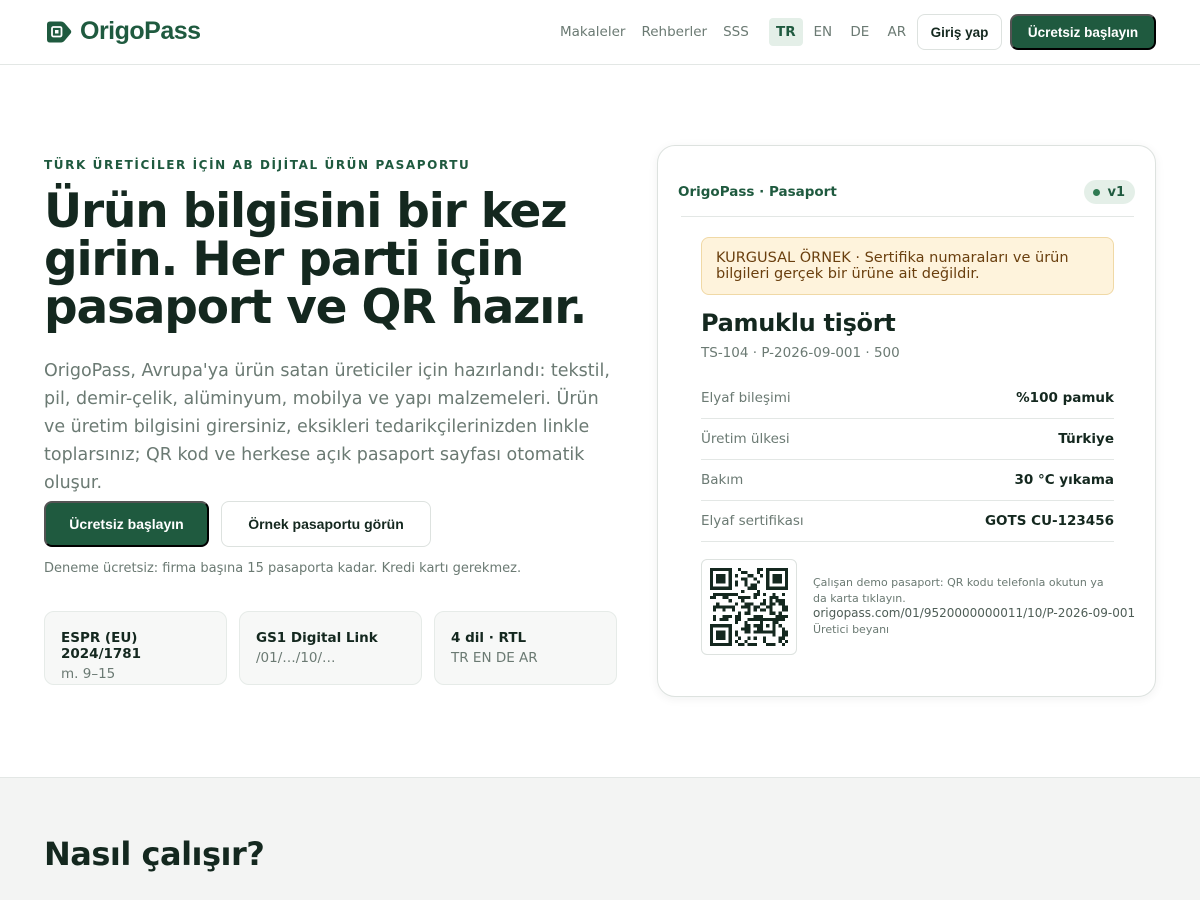  Describe the element at coordinates (1086, 439) in the screenshot. I see `spec-value: Türkiye` at that location.